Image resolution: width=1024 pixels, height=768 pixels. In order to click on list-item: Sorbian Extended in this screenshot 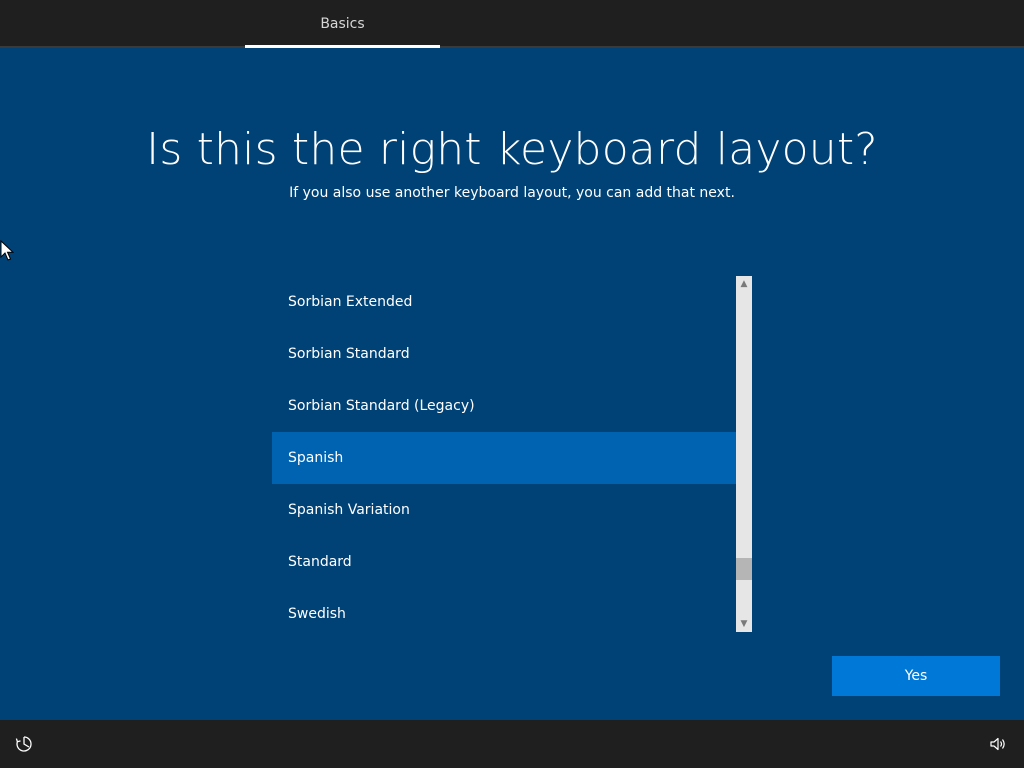, I will do `click(504, 302)`.